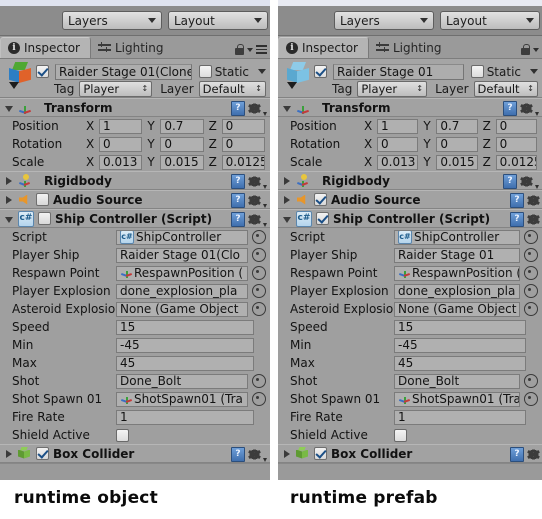  I want to click on tag-dropdown: Player ↕, so click(392, 88).